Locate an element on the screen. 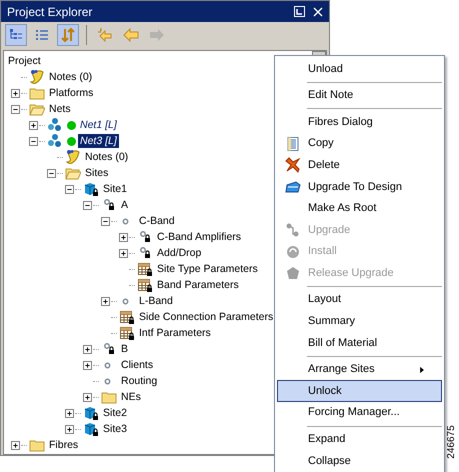 Image resolution: width=459 pixels, height=472 pixels. menu-item: Unload is located at coordinates (359, 69).